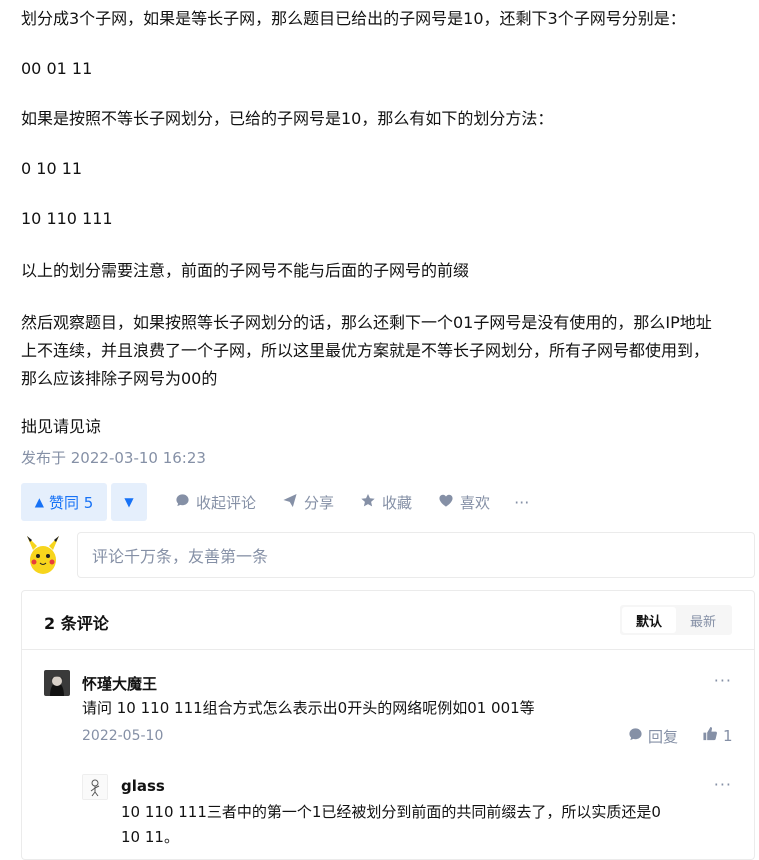 Image resolution: width=759 pixels, height=860 pixels. Describe the element at coordinates (446, 502) in the screenshot. I see `heart-icon` at that location.